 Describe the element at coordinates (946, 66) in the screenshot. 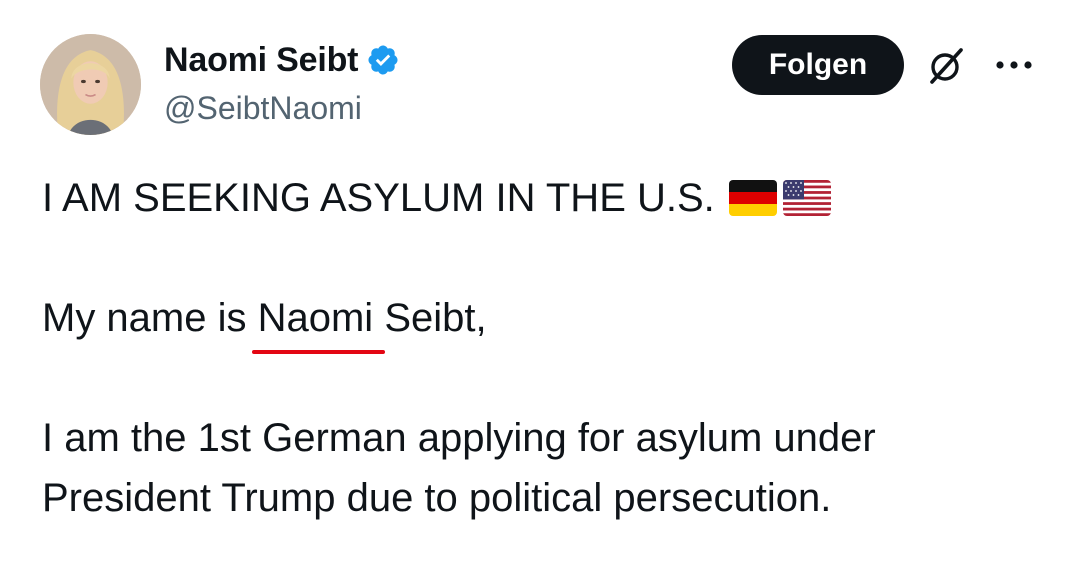

I see `grok-icon` at that location.